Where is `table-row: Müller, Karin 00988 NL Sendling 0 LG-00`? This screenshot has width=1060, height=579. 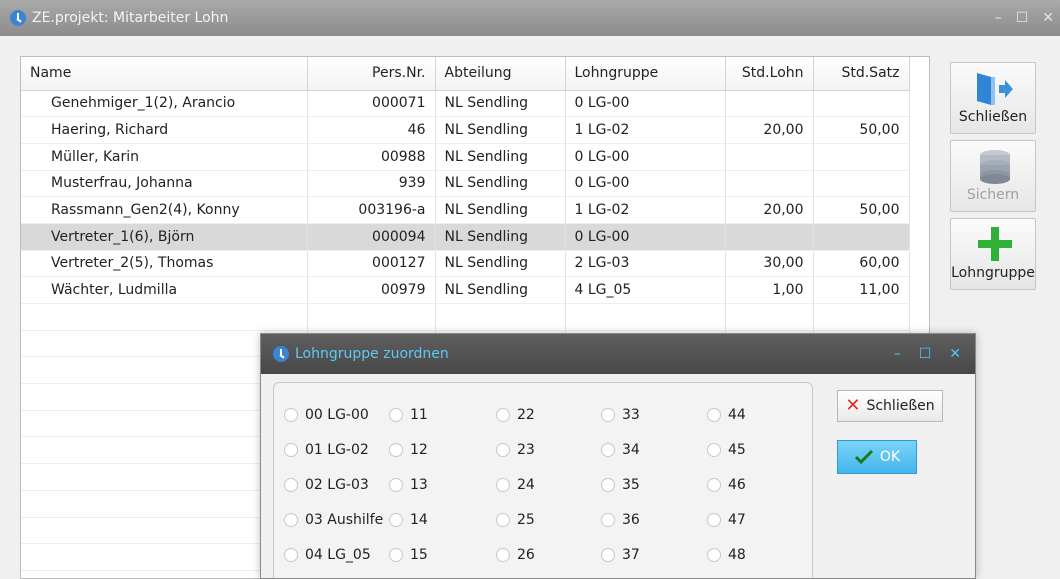 table-row: Müller, Karin 00988 NL Sendling 0 LG-00 is located at coordinates (465, 157).